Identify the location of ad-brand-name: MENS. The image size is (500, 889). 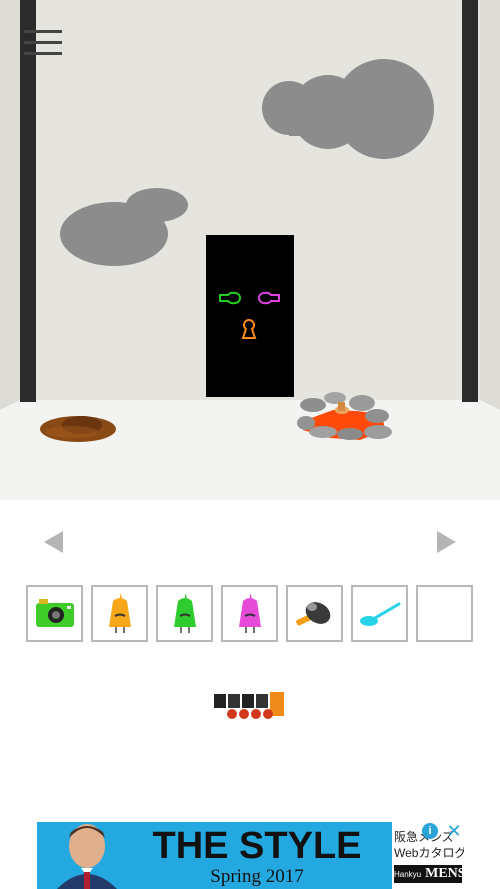
(444, 873).